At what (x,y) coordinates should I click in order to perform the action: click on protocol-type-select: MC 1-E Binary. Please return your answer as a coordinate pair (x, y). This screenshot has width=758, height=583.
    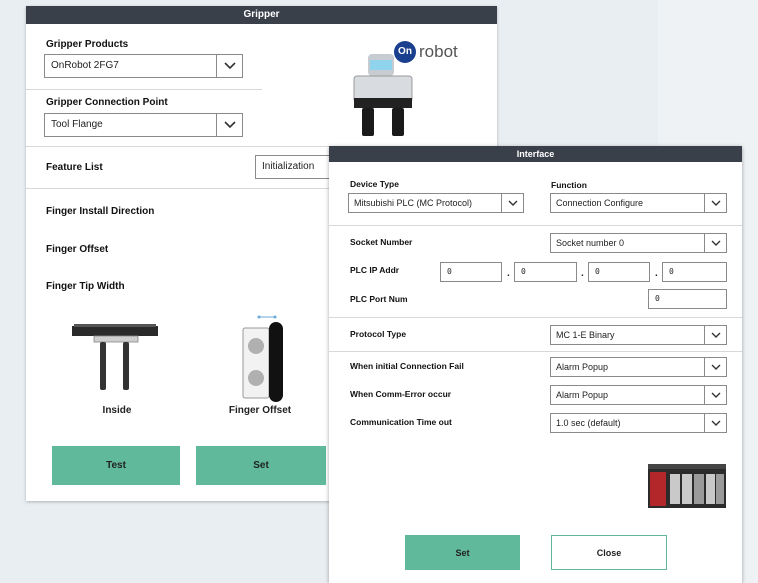
    Looking at the image, I should click on (638, 335).